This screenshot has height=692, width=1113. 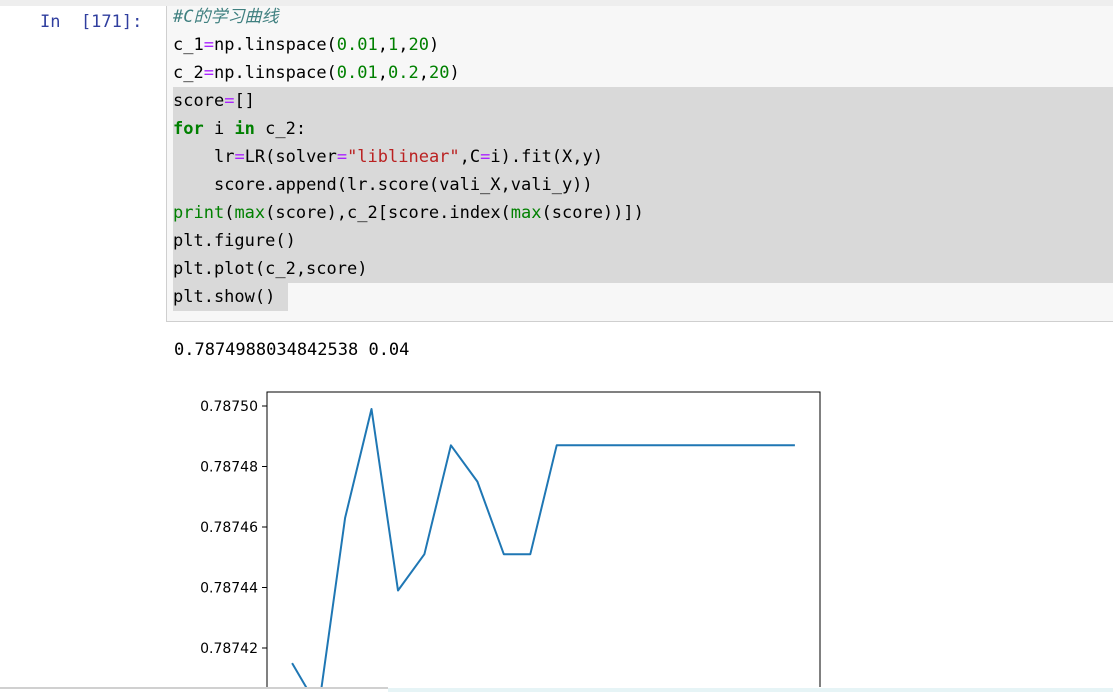 What do you see at coordinates (229, 589) in the screenshot?
I see `y-tick-label: 0.78744` at bounding box center [229, 589].